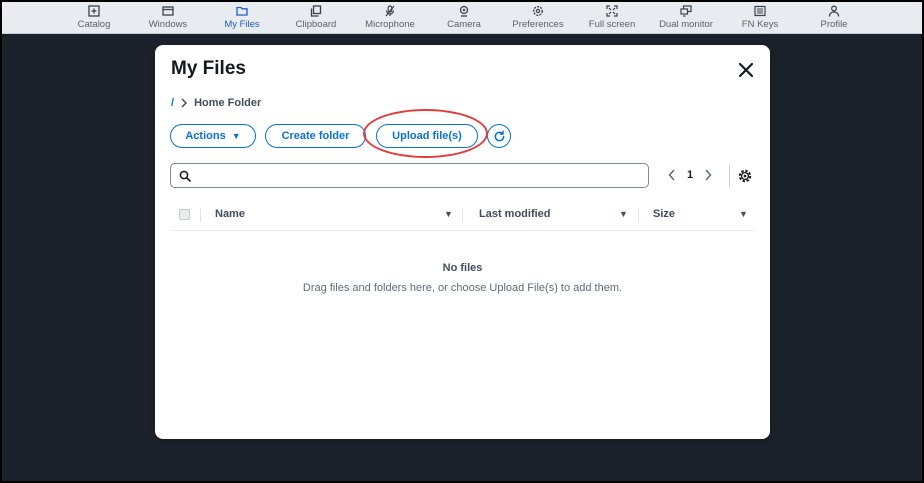 Image resolution: width=924 pixels, height=483 pixels. What do you see at coordinates (208, 68) in the screenshot?
I see `dialog-title: My Files` at bounding box center [208, 68].